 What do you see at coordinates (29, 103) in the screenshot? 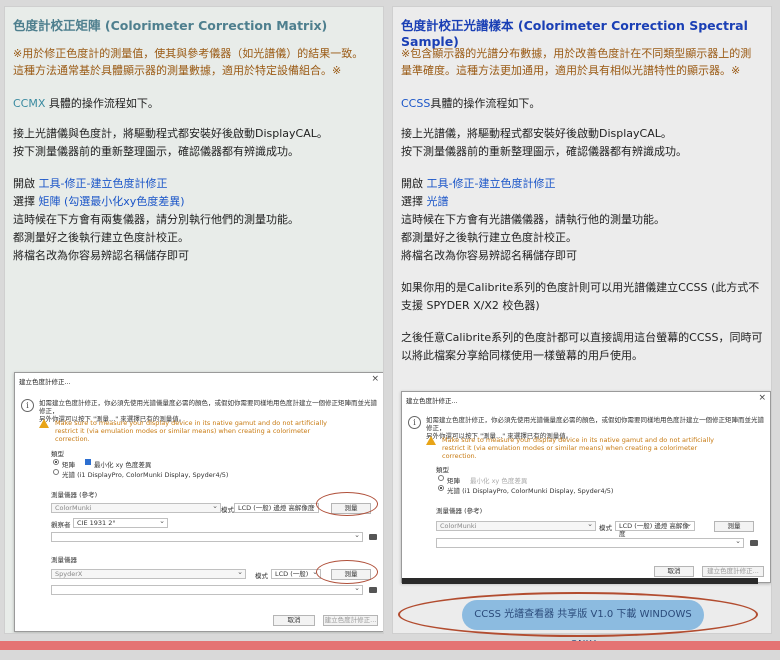
I see `ccmx-term: CCMX` at bounding box center [29, 103].